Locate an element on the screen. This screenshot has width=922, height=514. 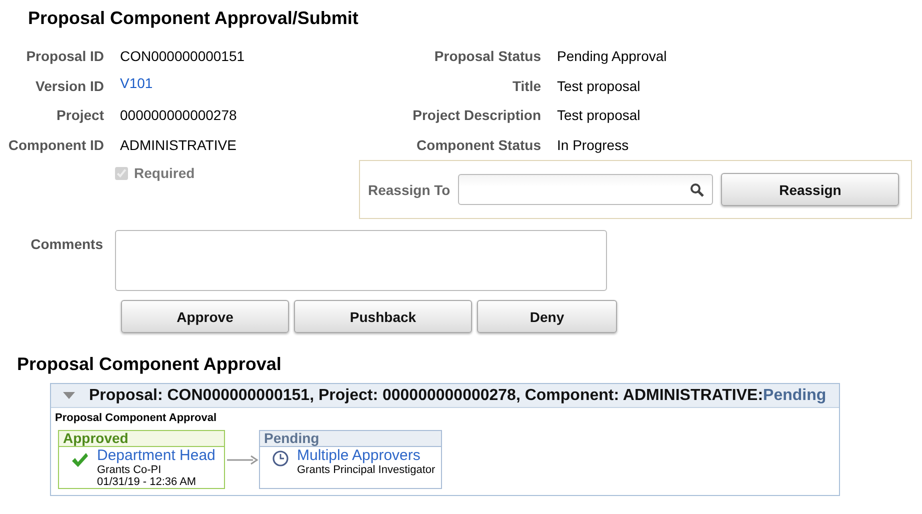
reassign-button: Reassign is located at coordinates (810, 189).